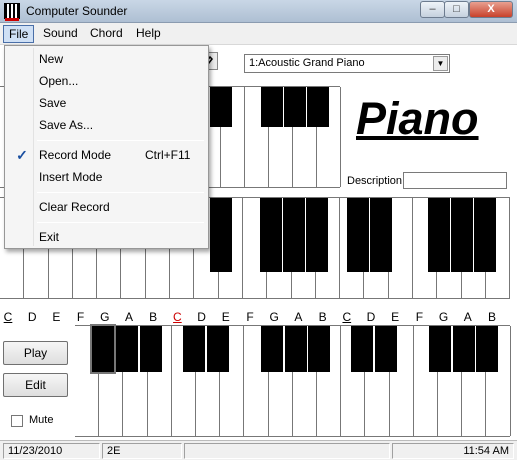  Describe the element at coordinates (440, 63) in the screenshot. I see `chevron-down-icon: ▼` at that location.